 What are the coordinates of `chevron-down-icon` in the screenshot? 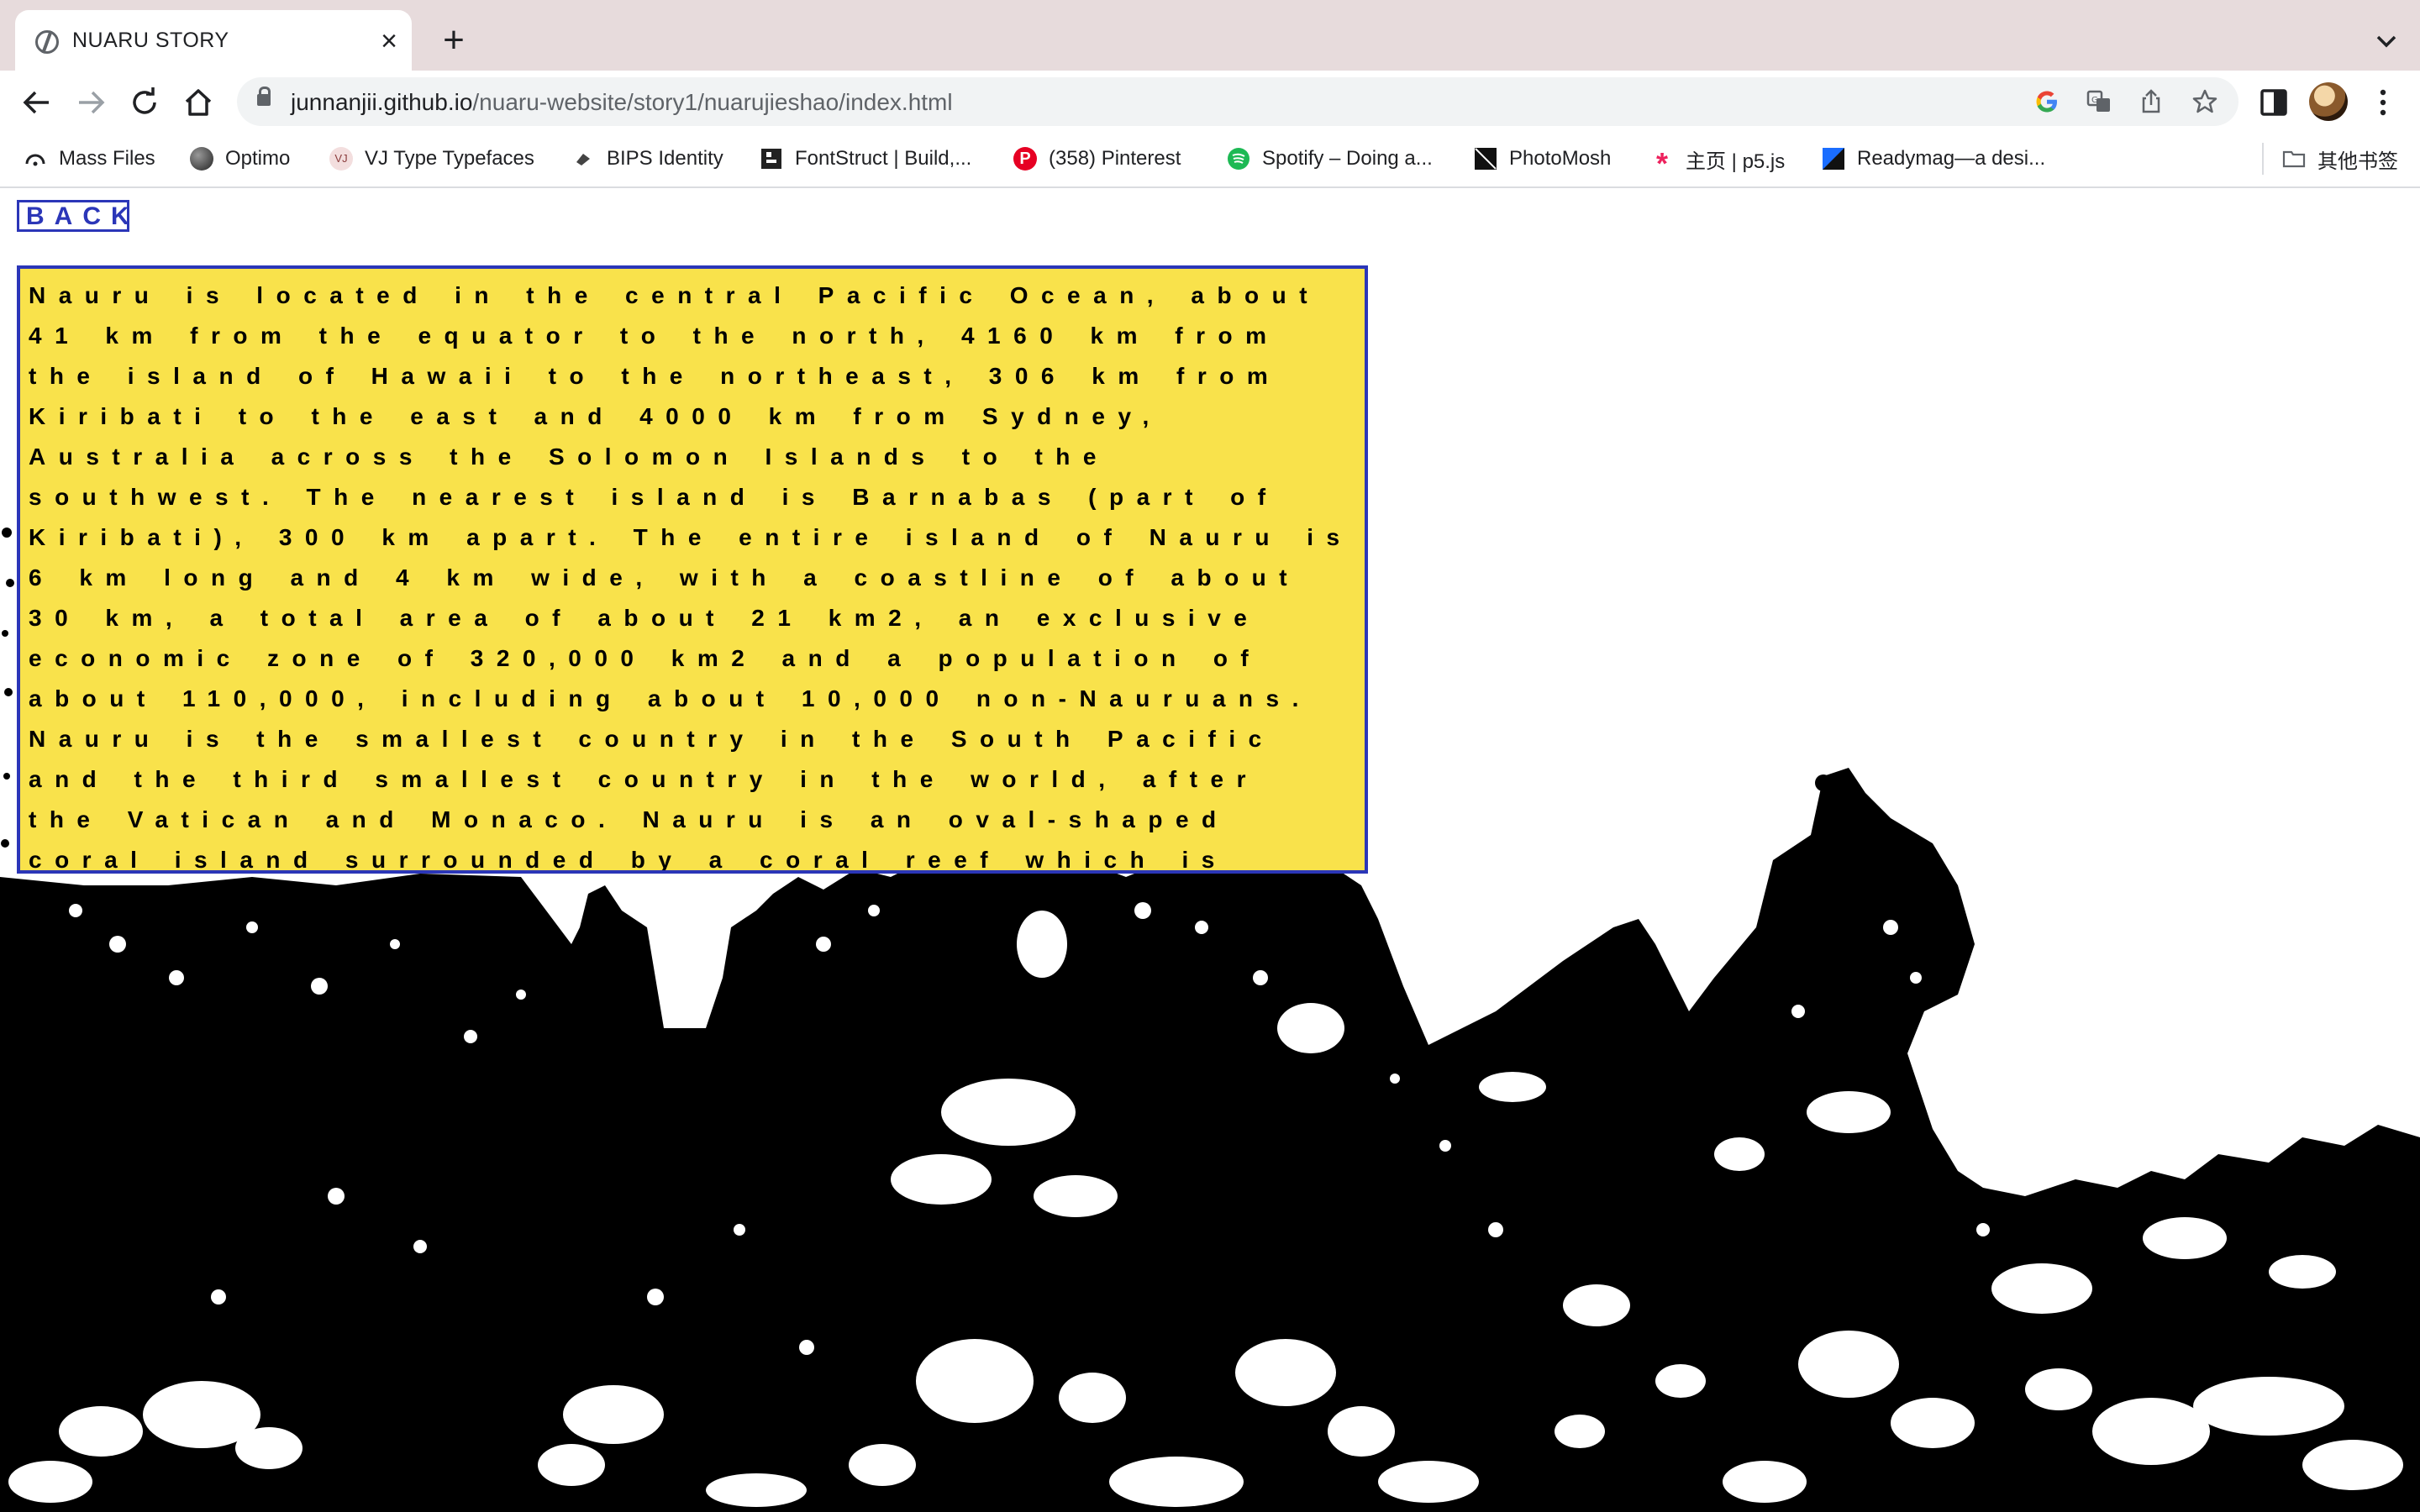 It's located at (2387, 42).